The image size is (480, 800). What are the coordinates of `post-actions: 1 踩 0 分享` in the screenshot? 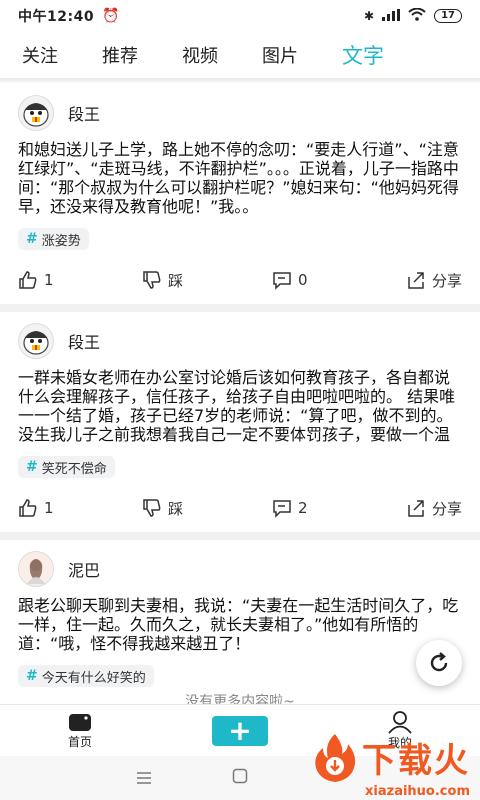 It's located at (240, 280).